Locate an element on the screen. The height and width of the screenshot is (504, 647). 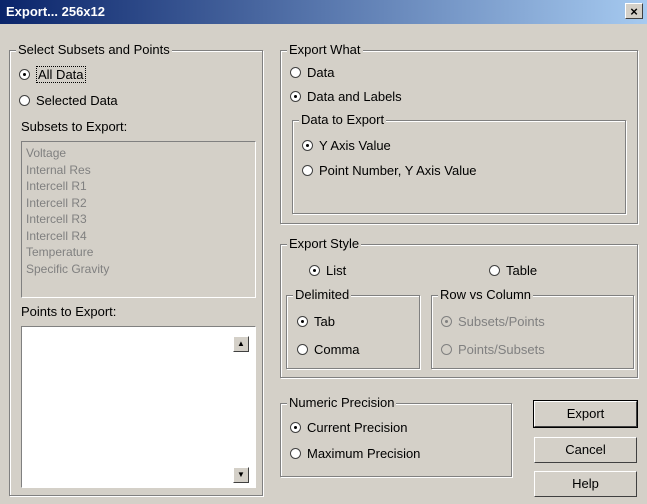
subset-item: Intercell R3 is located at coordinates (138, 219).